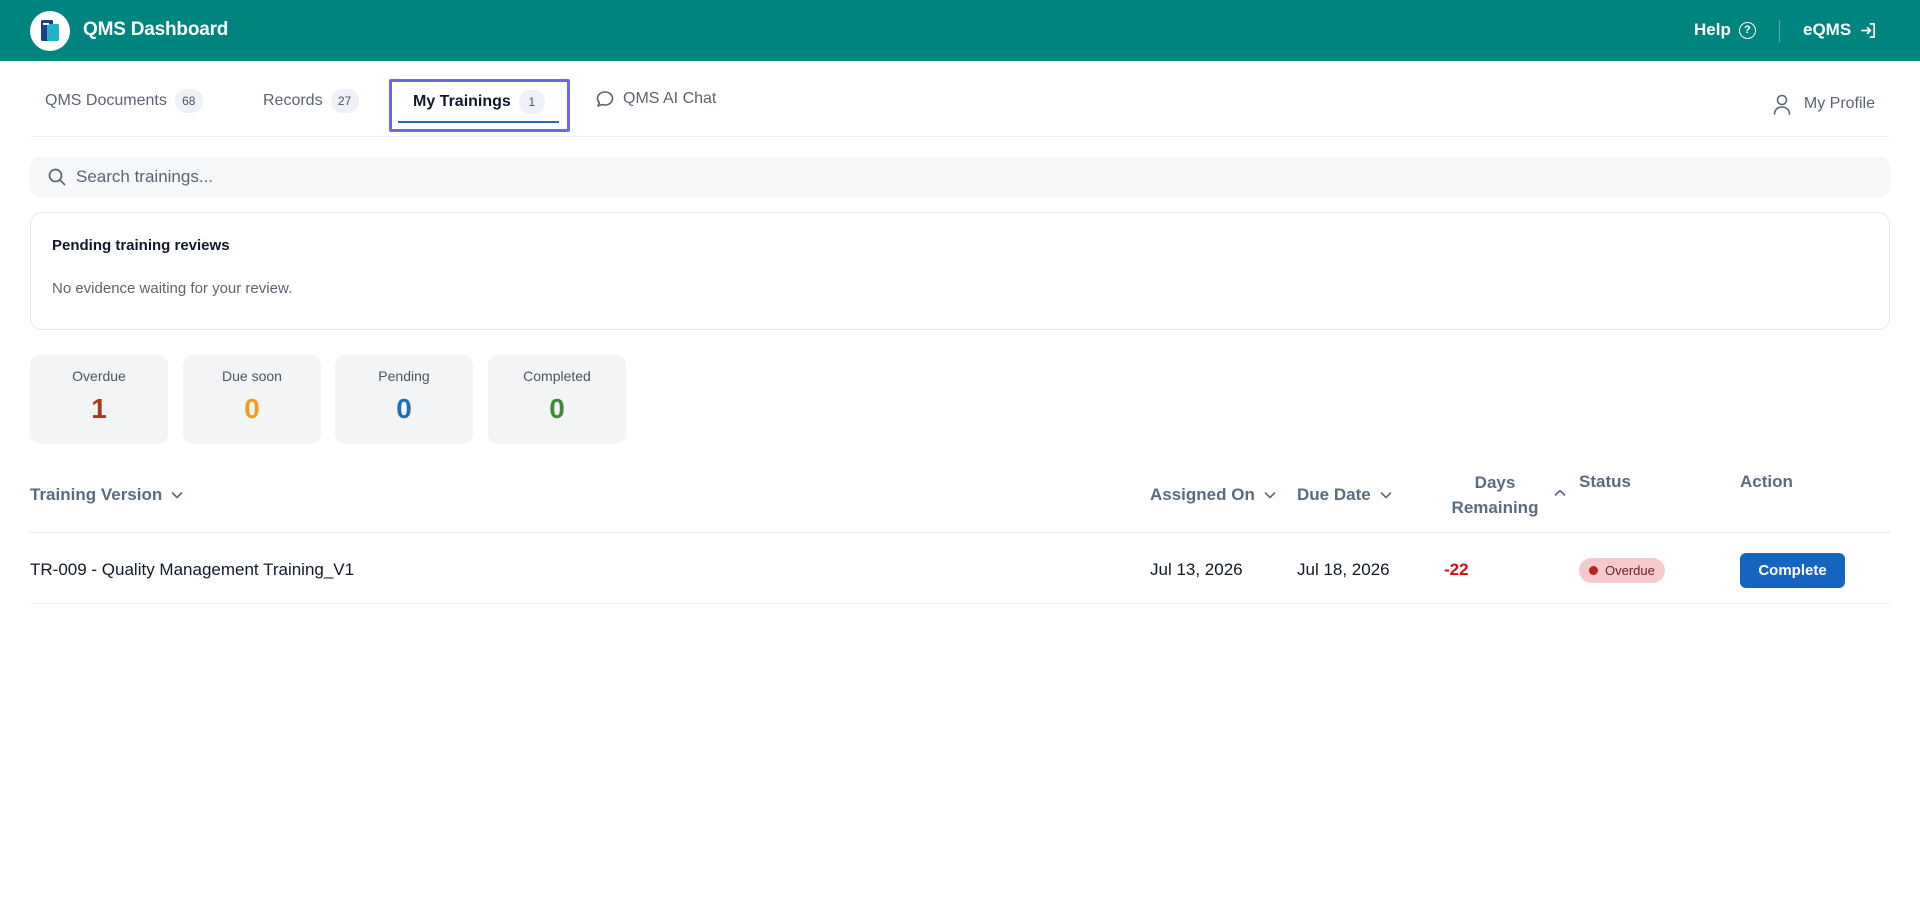 This screenshot has width=1920, height=912. What do you see at coordinates (1766, 481) in the screenshot?
I see `column-header-action: Action` at bounding box center [1766, 481].